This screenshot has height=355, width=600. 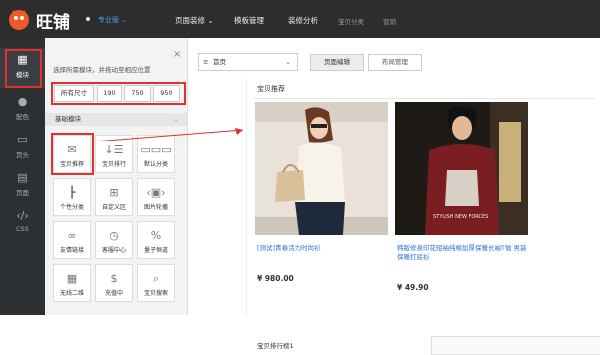 What do you see at coordinates (137, 93) in the screenshot?
I see `size-750-button: 750` at bounding box center [137, 93].